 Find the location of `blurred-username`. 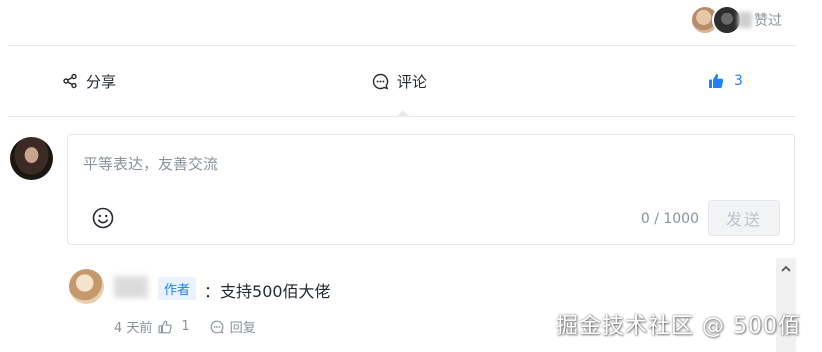

blurred-username is located at coordinates (131, 287).